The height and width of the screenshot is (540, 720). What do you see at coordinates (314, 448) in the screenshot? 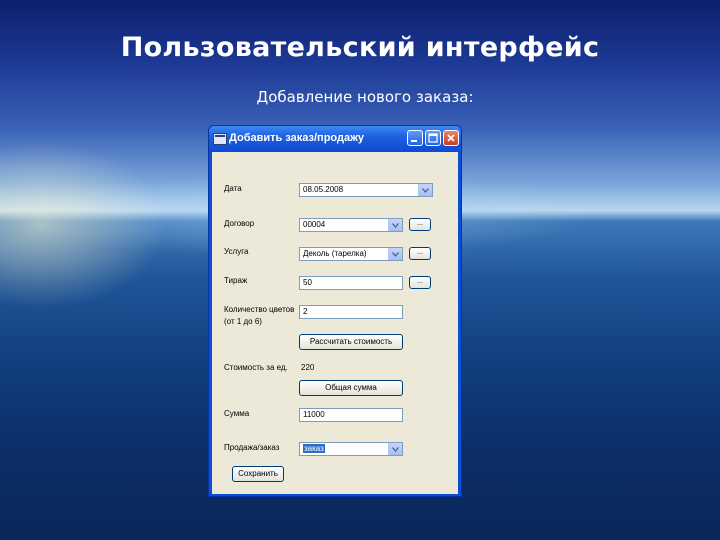
I see `order-type-value: заказ` at bounding box center [314, 448].